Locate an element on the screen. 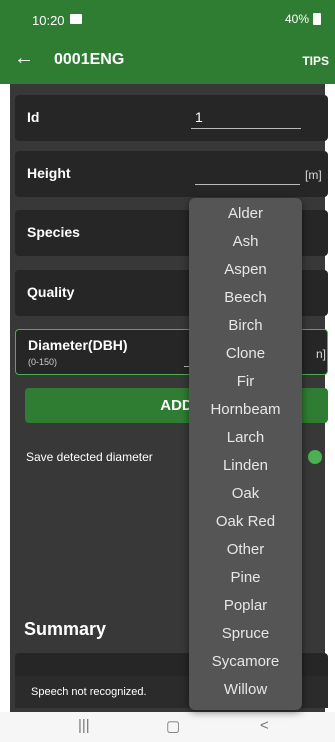 The width and height of the screenshot is (335, 742). id-value: 1 is located at coordinates (199, 117).